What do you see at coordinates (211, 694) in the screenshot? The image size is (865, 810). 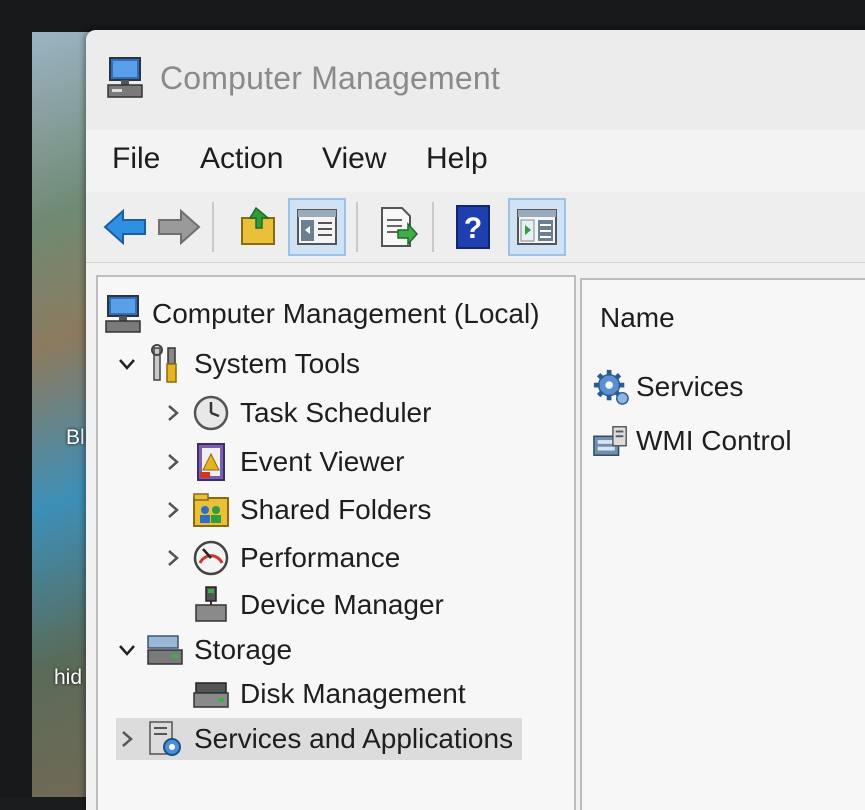 I see `disk-drive-icon` at bounding box center [211, 694].